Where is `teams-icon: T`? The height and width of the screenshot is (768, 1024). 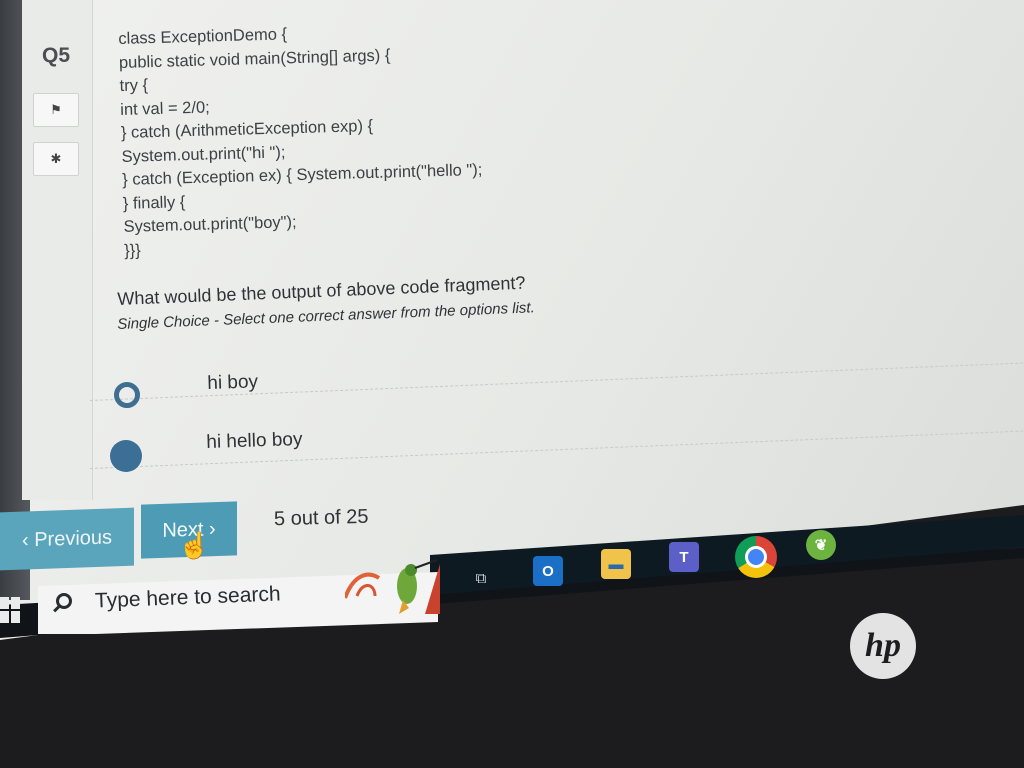
teams-icon: T is located at coordinates (684, 557).